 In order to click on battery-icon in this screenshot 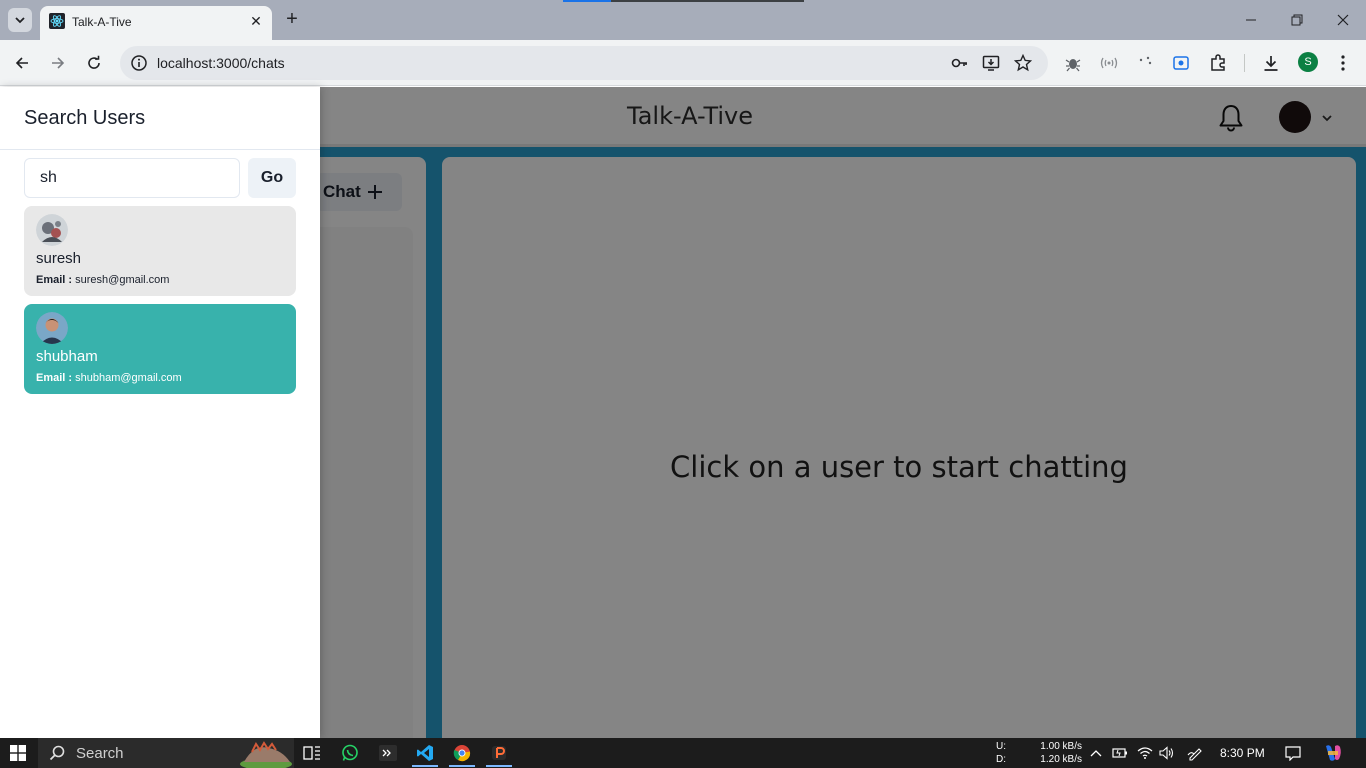, I will do `click(1120, 753)`.